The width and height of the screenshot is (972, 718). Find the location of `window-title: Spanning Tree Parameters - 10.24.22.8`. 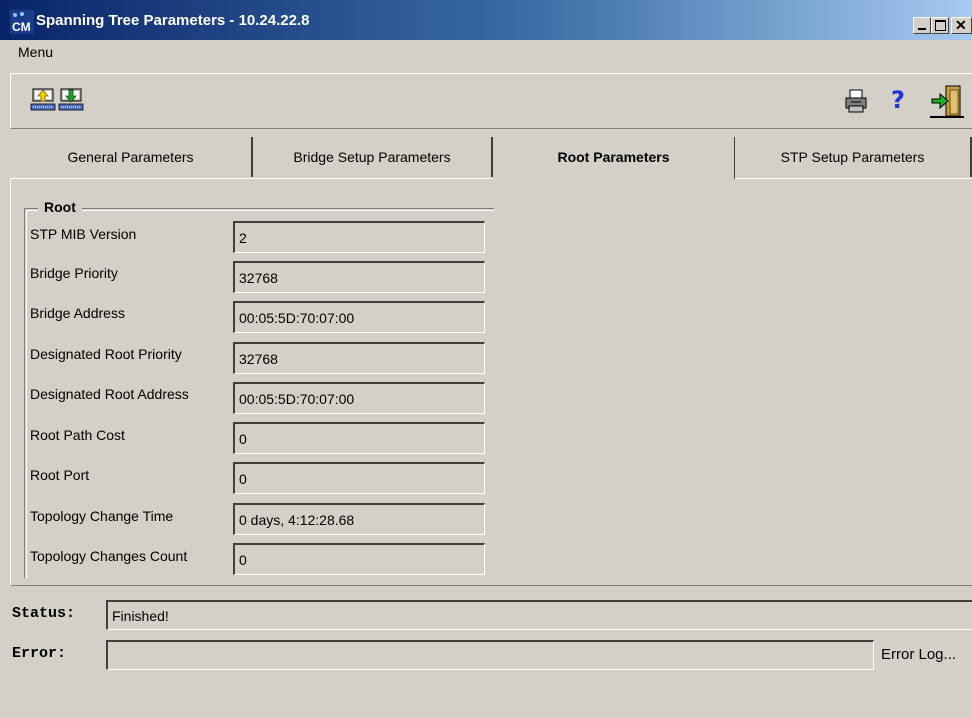

window-title: Spanning Tree Parameters - 10.24.22.8 is located at coordinates (173, 20).